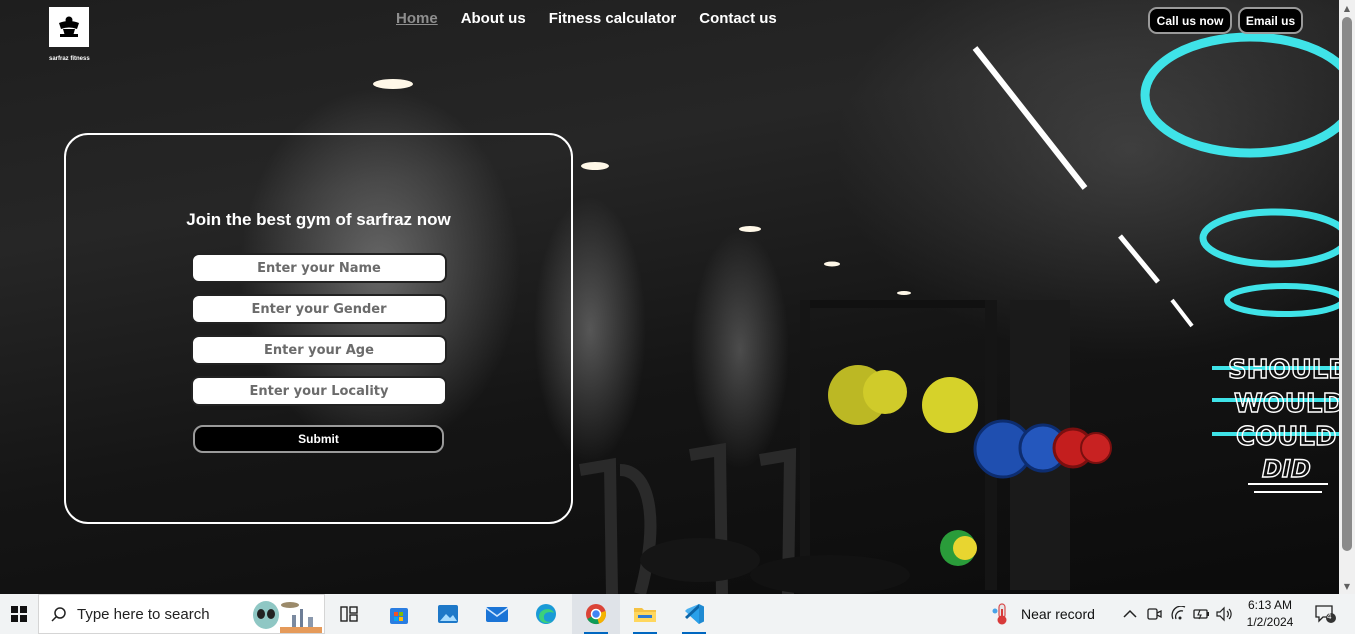  I want to click on weather-text: Near record, so click(1058, 614).